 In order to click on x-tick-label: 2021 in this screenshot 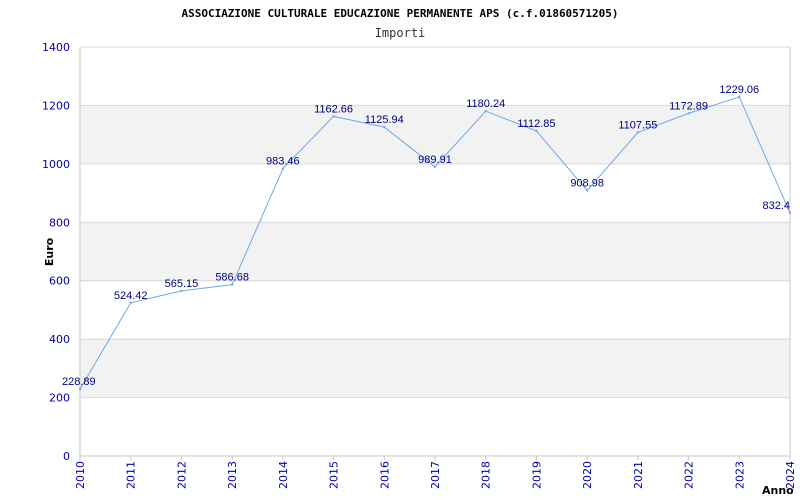, I will do `click(638, 475)`.